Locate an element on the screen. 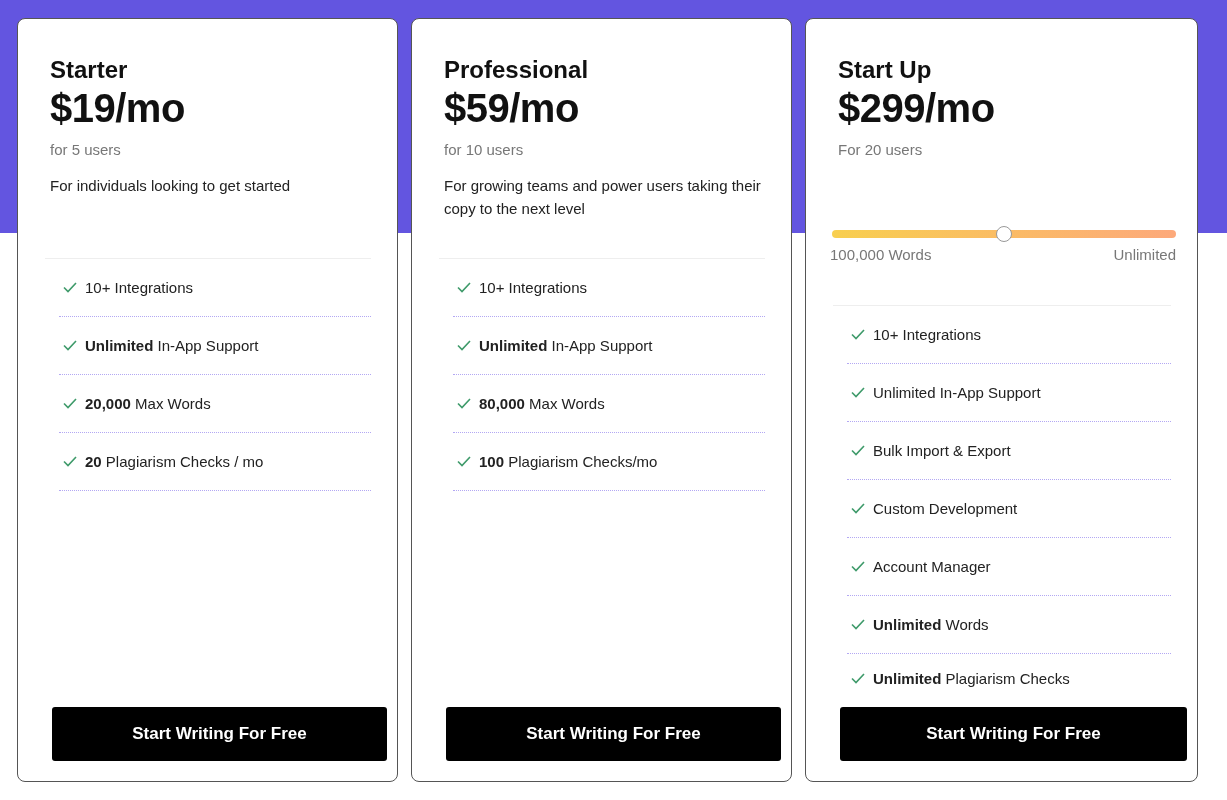 The image size is (1227, 800). plan-users: For 20 users is located at coordinates (881, 149).